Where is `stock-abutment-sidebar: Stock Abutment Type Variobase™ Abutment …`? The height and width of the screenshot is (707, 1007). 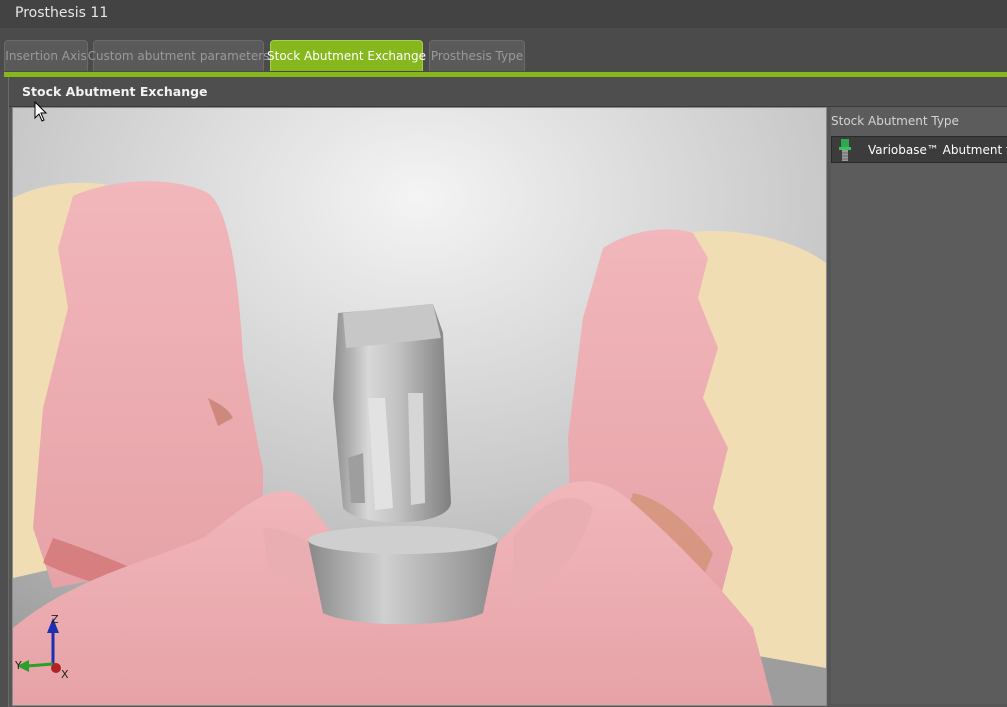 stock-abutment-sidebar: Stock Abutment Type Variobase™ Abutment … is located at coordinates (919, 405).